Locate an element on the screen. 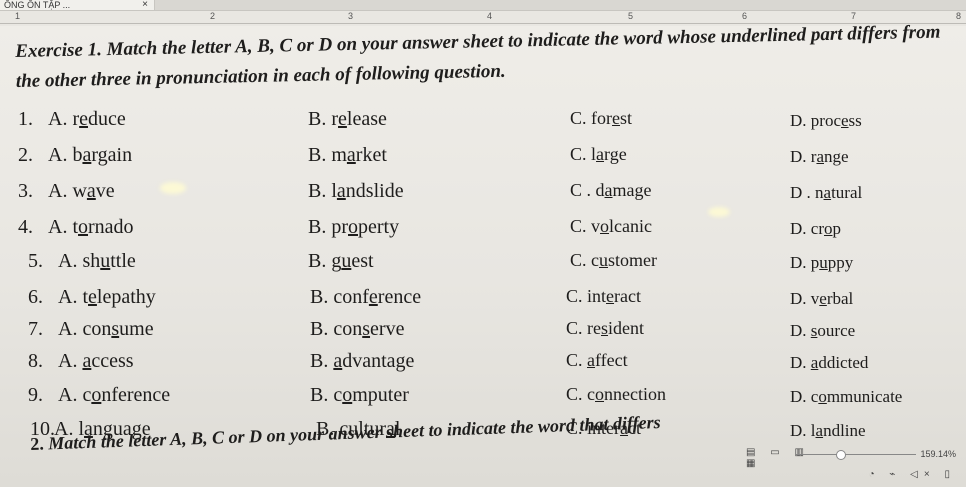 Image resolution: width=966 pixels, height=487 pixels. ruler-mark: 1 is located at coordinates (18, 16).